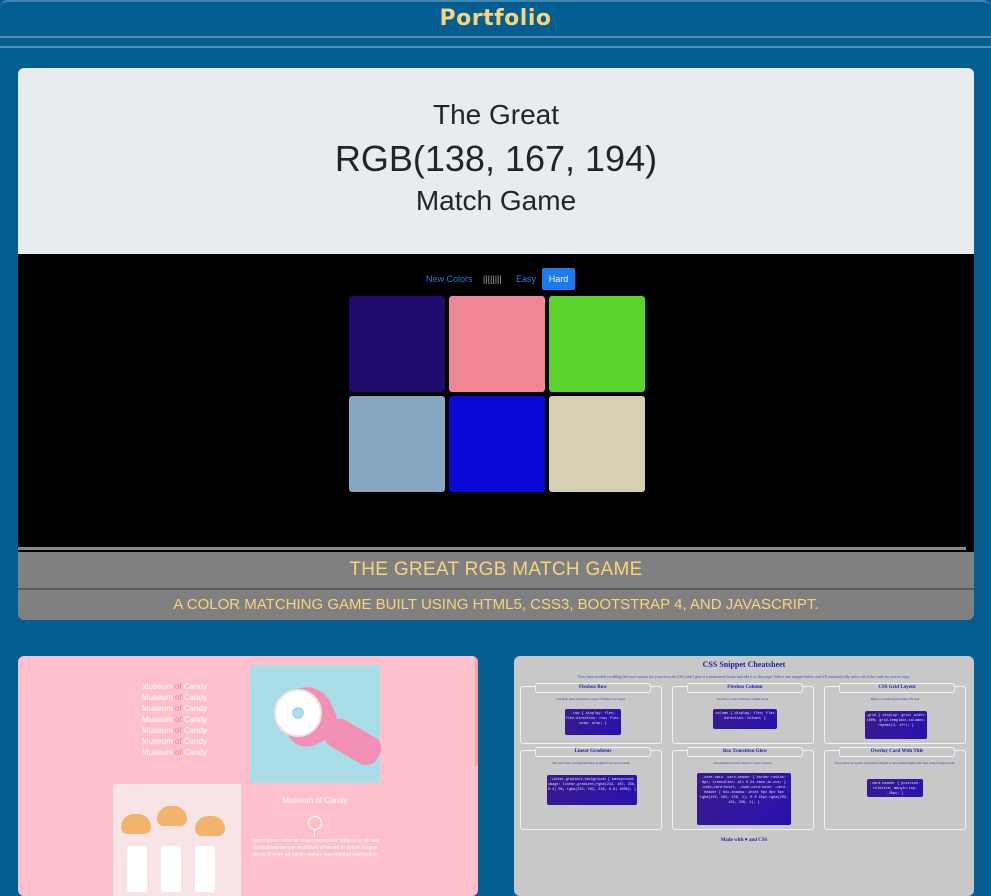  What do you see at coordinates (449, 279) in the screenshot?
I see `new-colors-button: New Colors` at bounding box center [449, 279].